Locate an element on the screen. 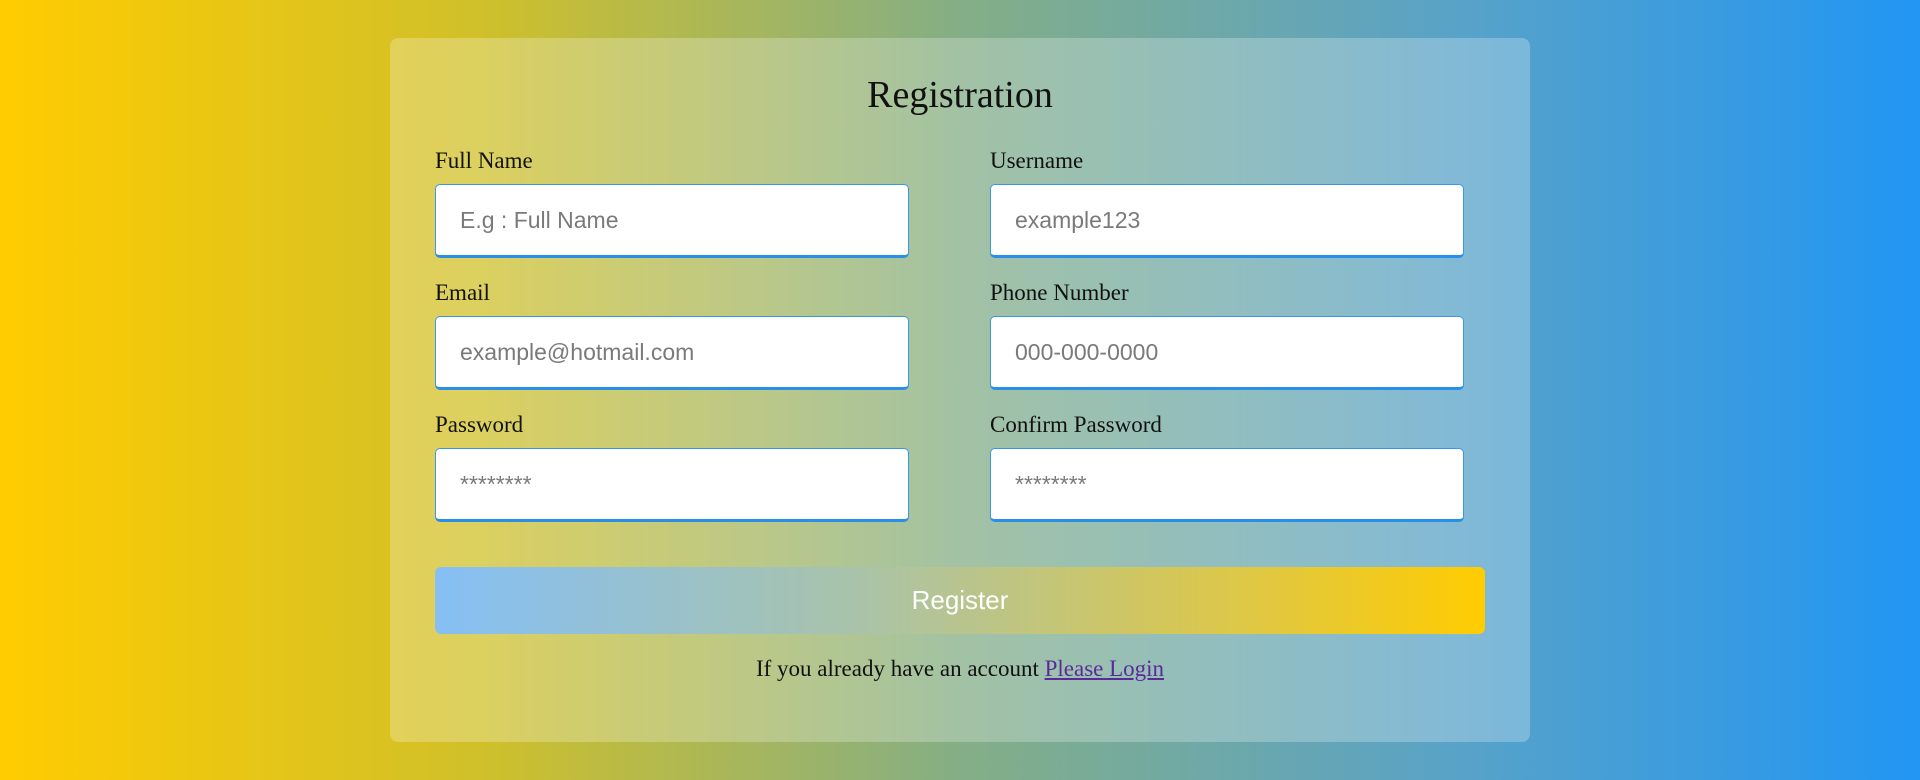 The height and width of the screenshot is (780, 1920). password-group: Password is located at coordinates (672, 467).